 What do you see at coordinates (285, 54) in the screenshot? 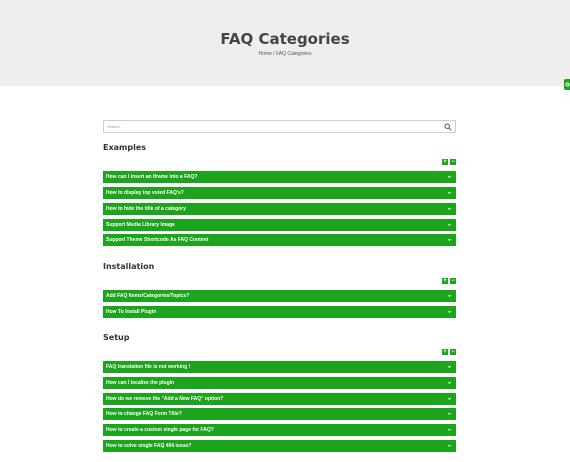
I see `breadcrumb: Home / FAQ Categories` at bounding box center [285, 54].